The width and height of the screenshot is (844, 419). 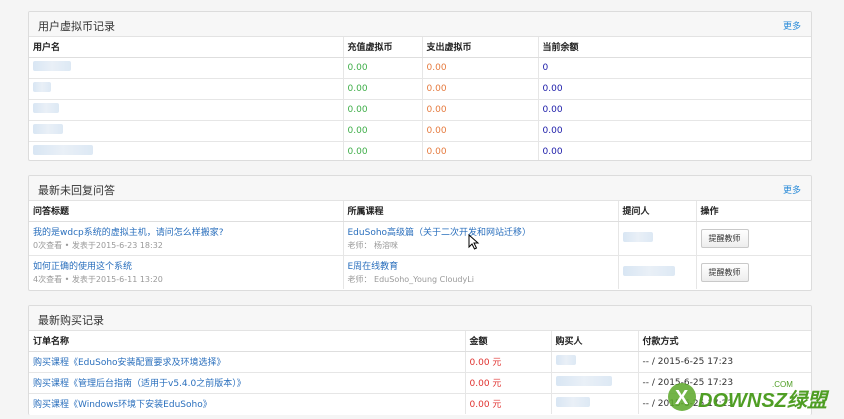 What do you see at coordinates (474, 242) in the screenshot?
I see `mouse-cursor-icon` at bounding box center [474, 242].